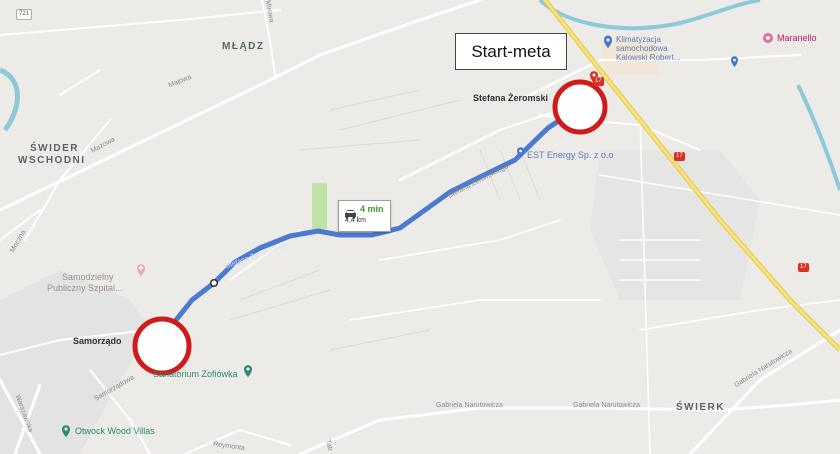 The image size is (840, 454). I want to click on park-area, so click(319, 206).